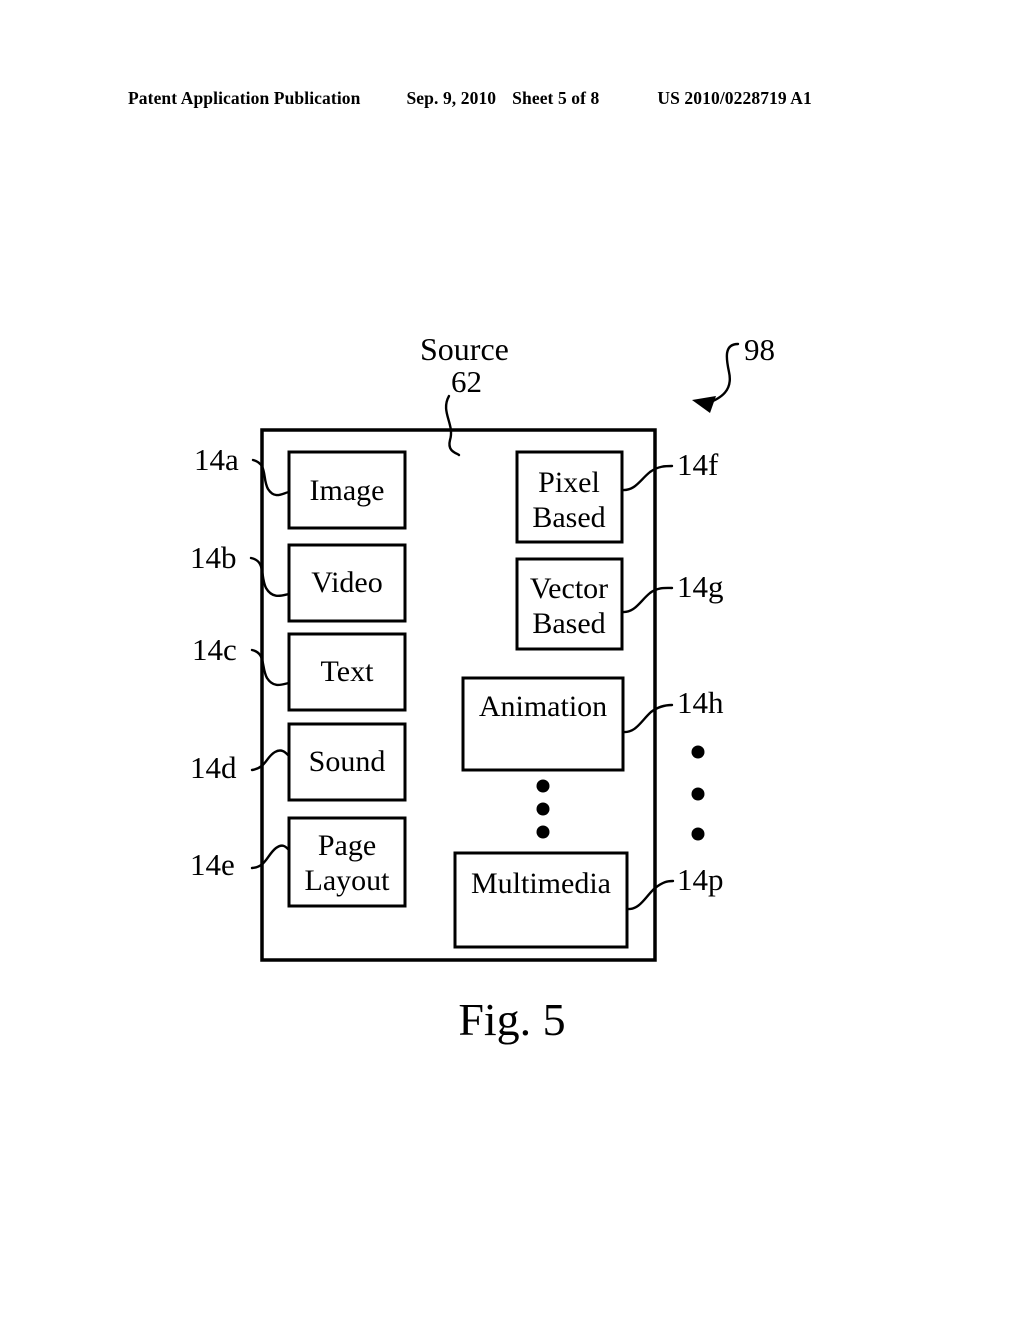 This screenshot has width=1024, height=1320. I want to click on source-title: Source, so click(464, 349).